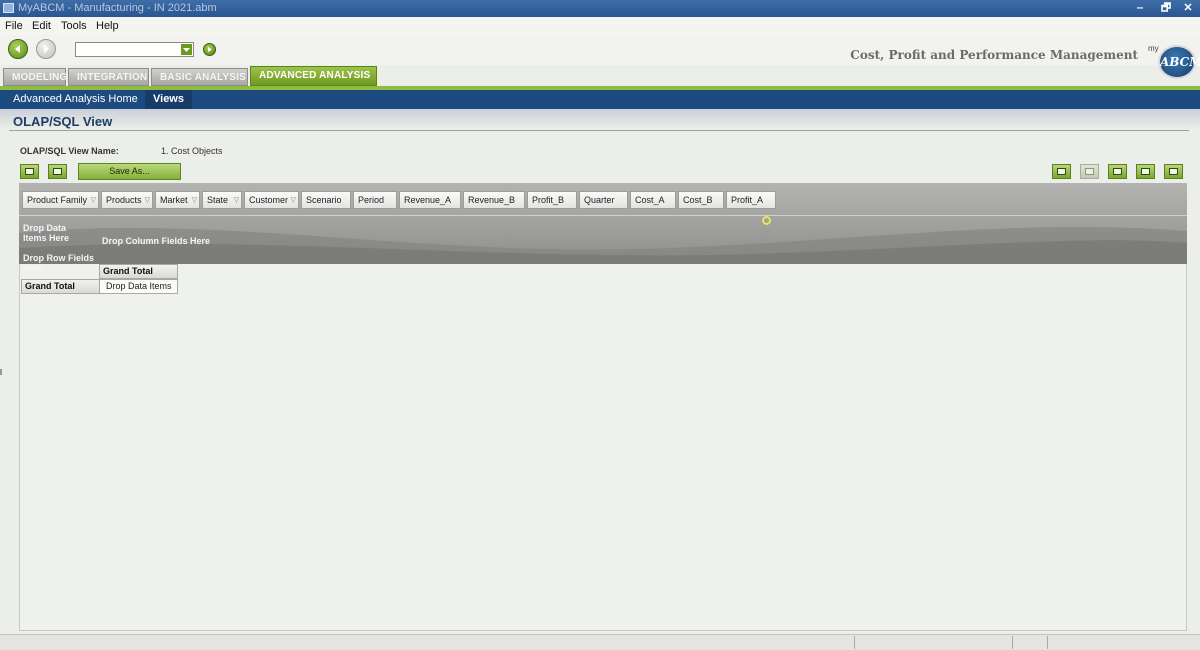  What do you see at coordinates (375, 200) in the screenshot?
I see `field-period: Period` at bounding box center [375, 200].